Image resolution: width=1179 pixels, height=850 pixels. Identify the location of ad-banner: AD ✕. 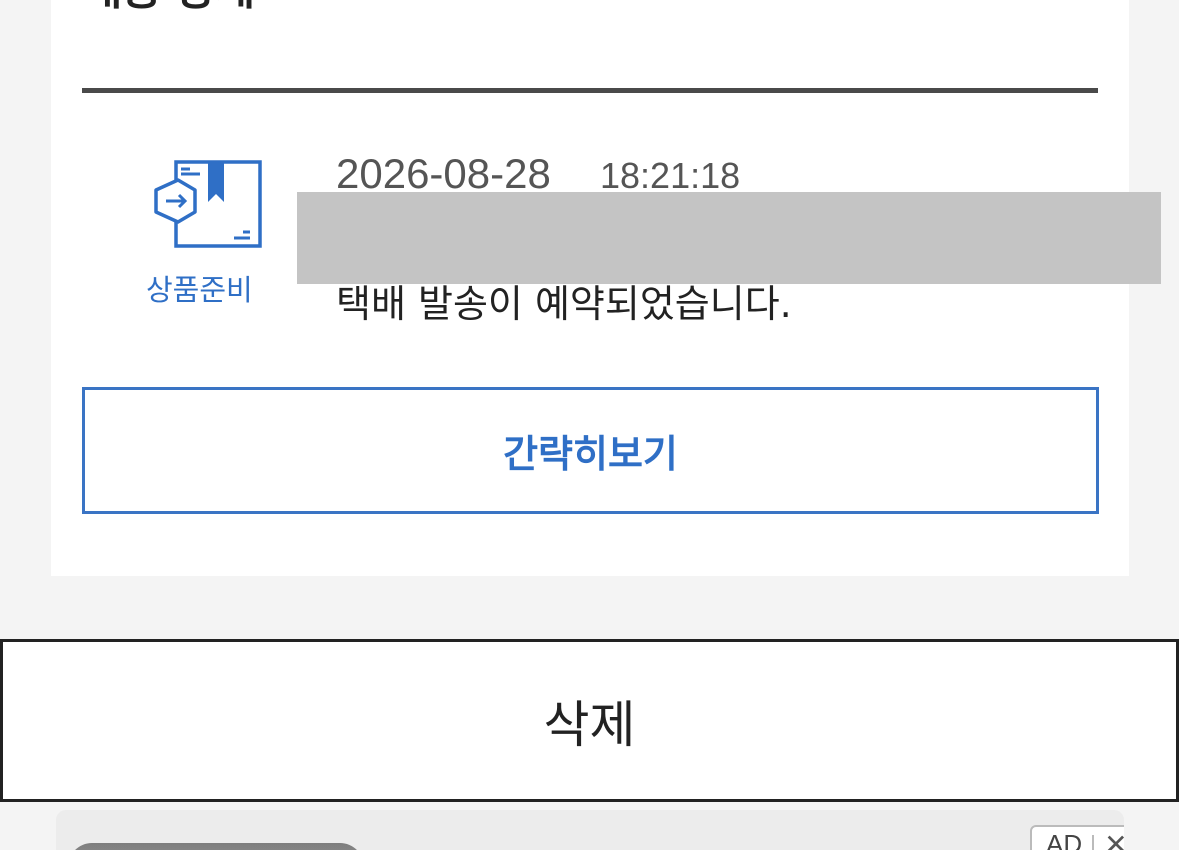
(590, 830).